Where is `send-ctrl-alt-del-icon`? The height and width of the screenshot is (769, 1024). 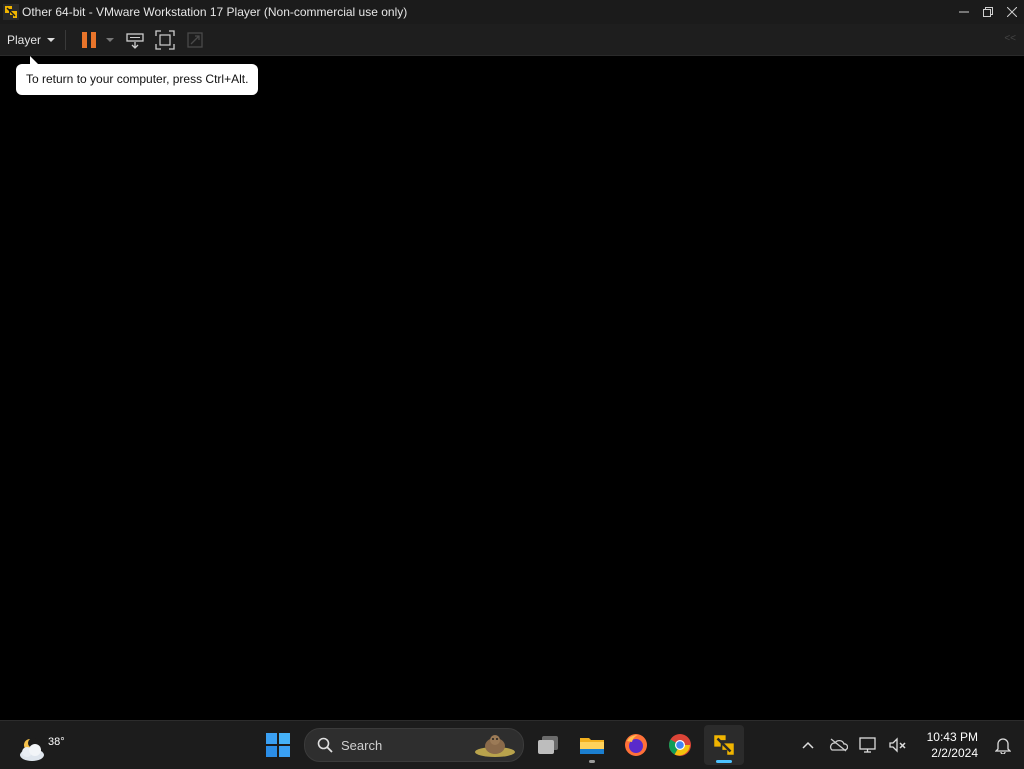 send-ctrl-alt-del-icon is located at coordinates (135, 40).